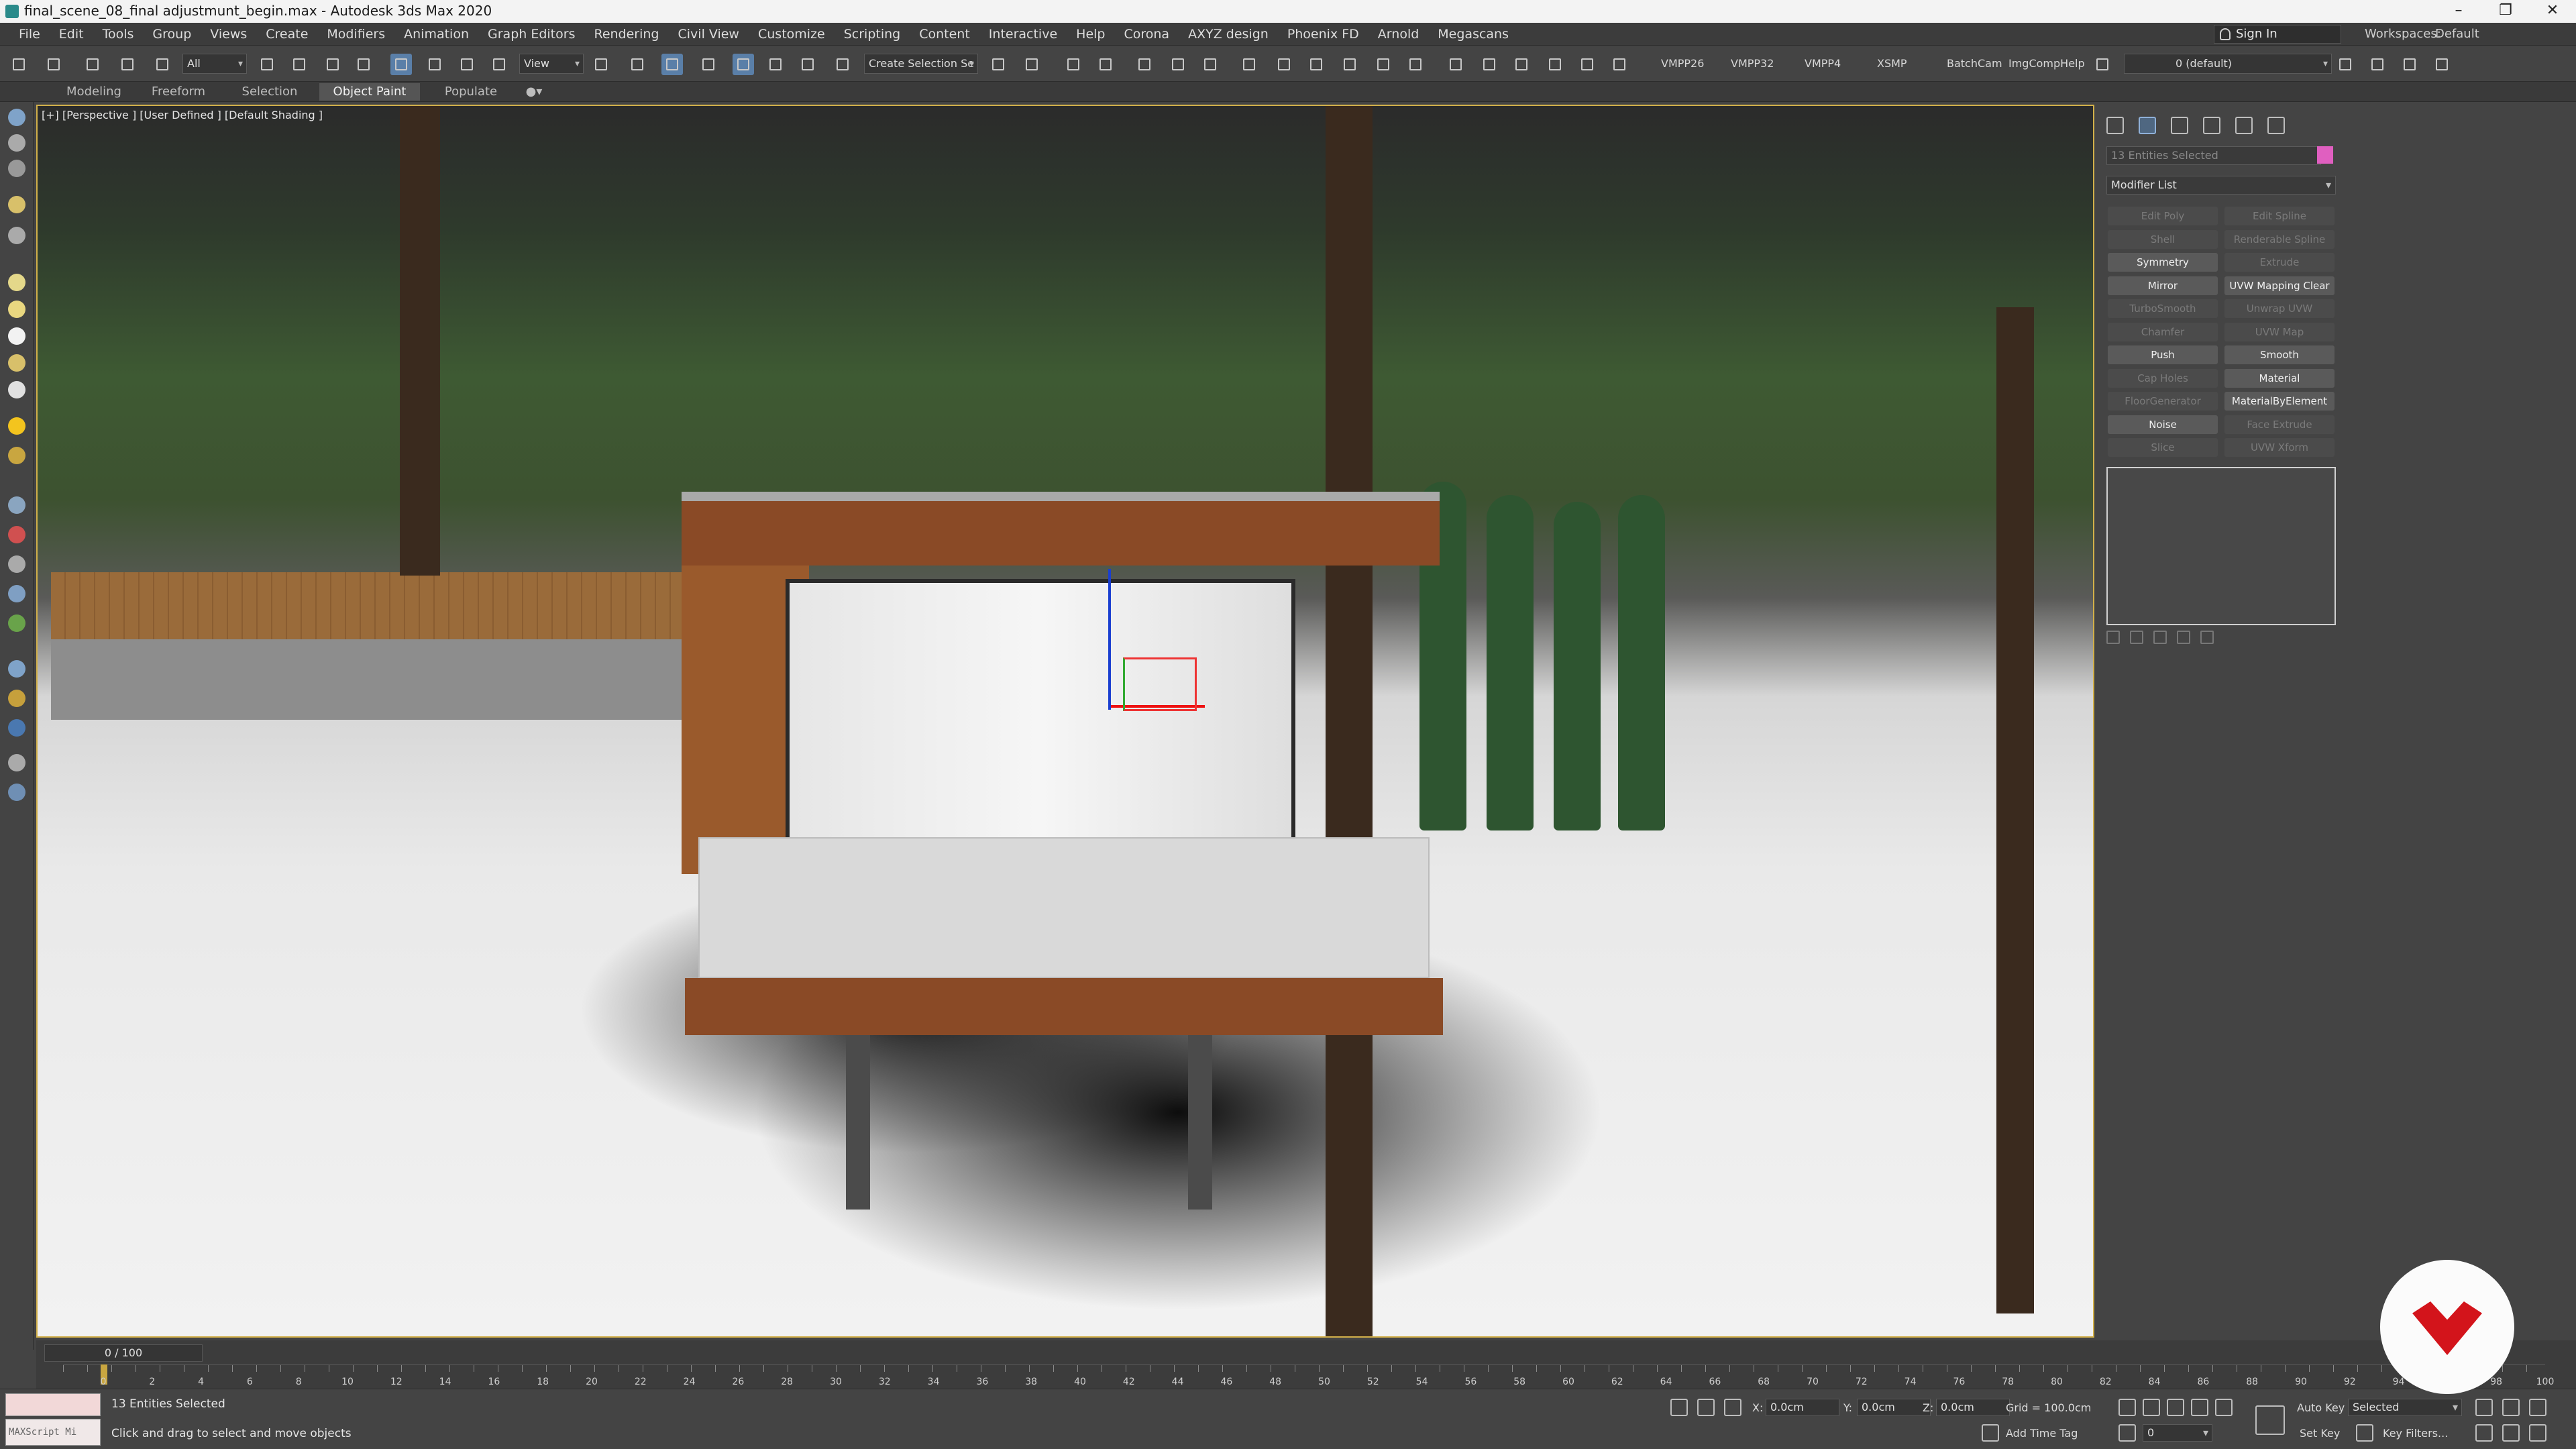  What do you see at coordinates (998, 64) in the screenshot?
I see `mirror-icon` at bounding box center [998, 64].